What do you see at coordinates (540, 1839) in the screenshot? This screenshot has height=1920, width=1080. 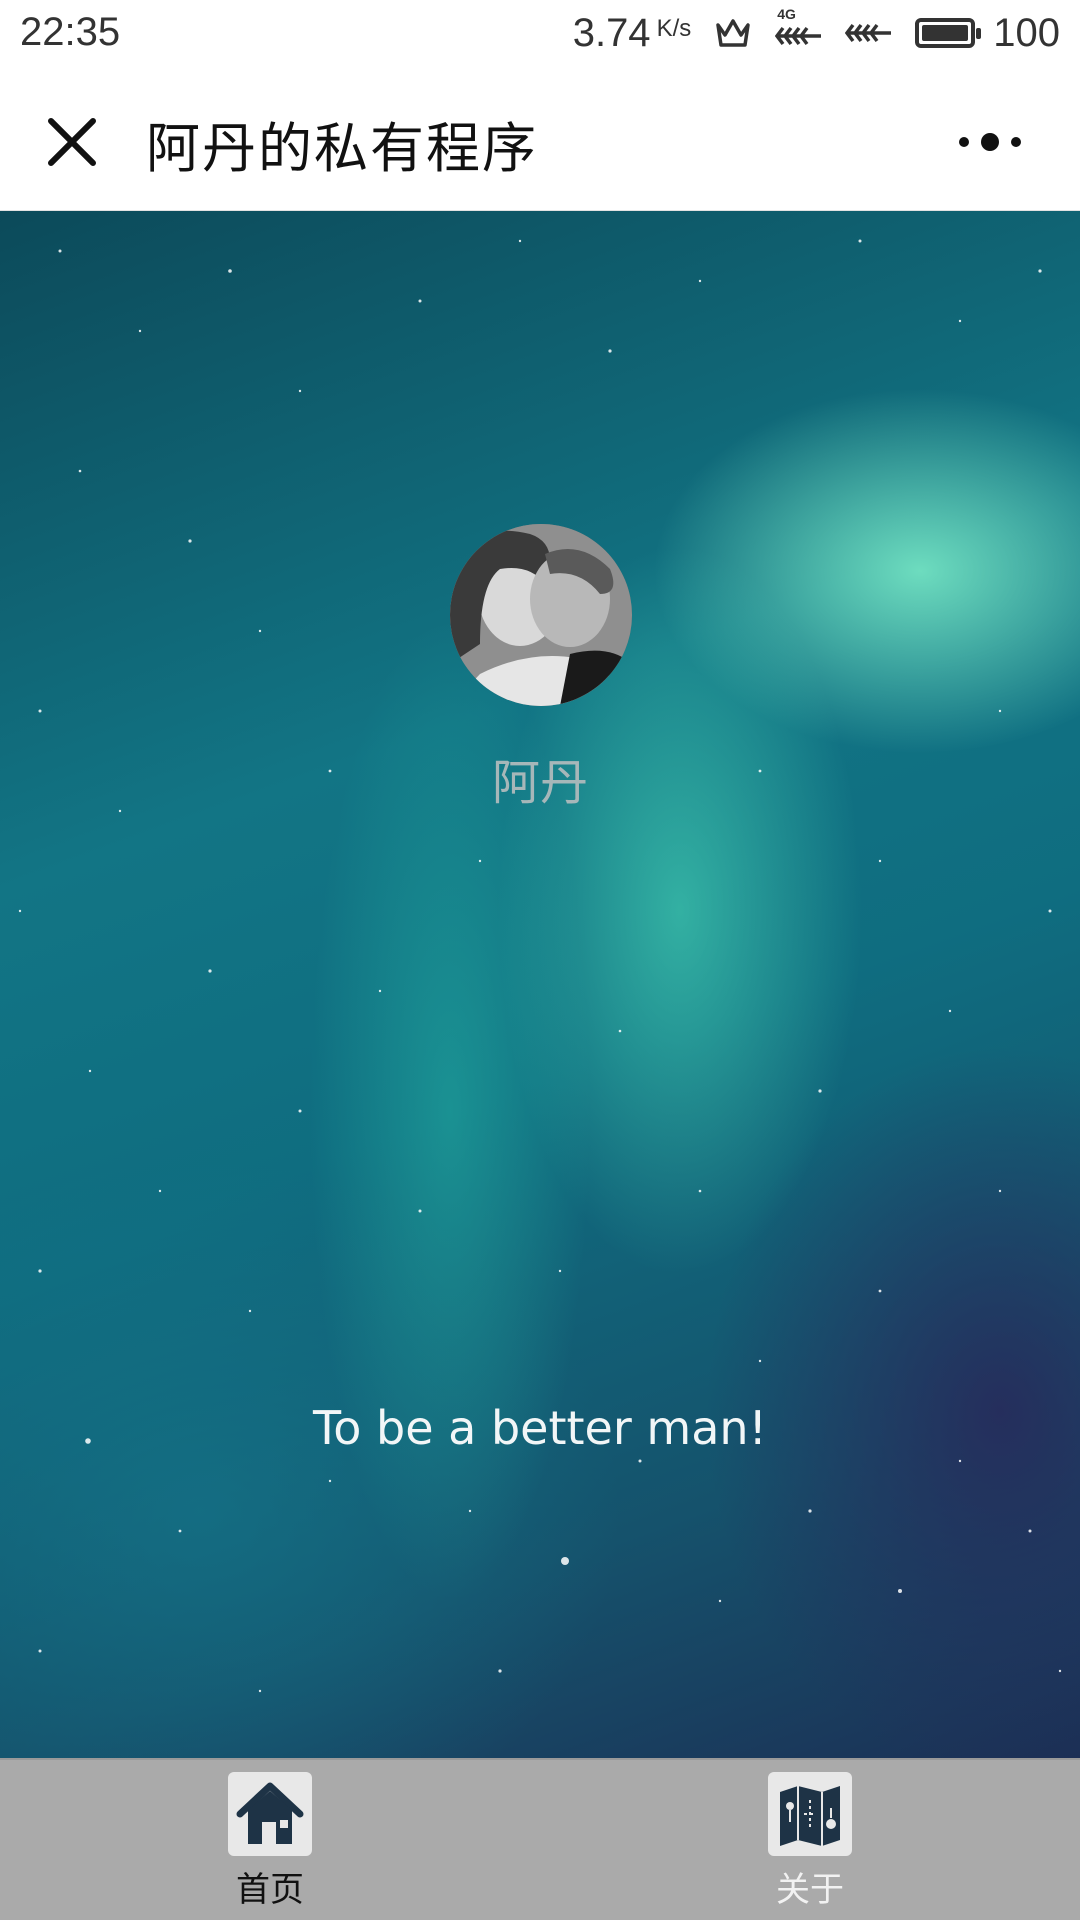 I see `tab-bar: 首页 关于` at bounding box center [540, 1839].